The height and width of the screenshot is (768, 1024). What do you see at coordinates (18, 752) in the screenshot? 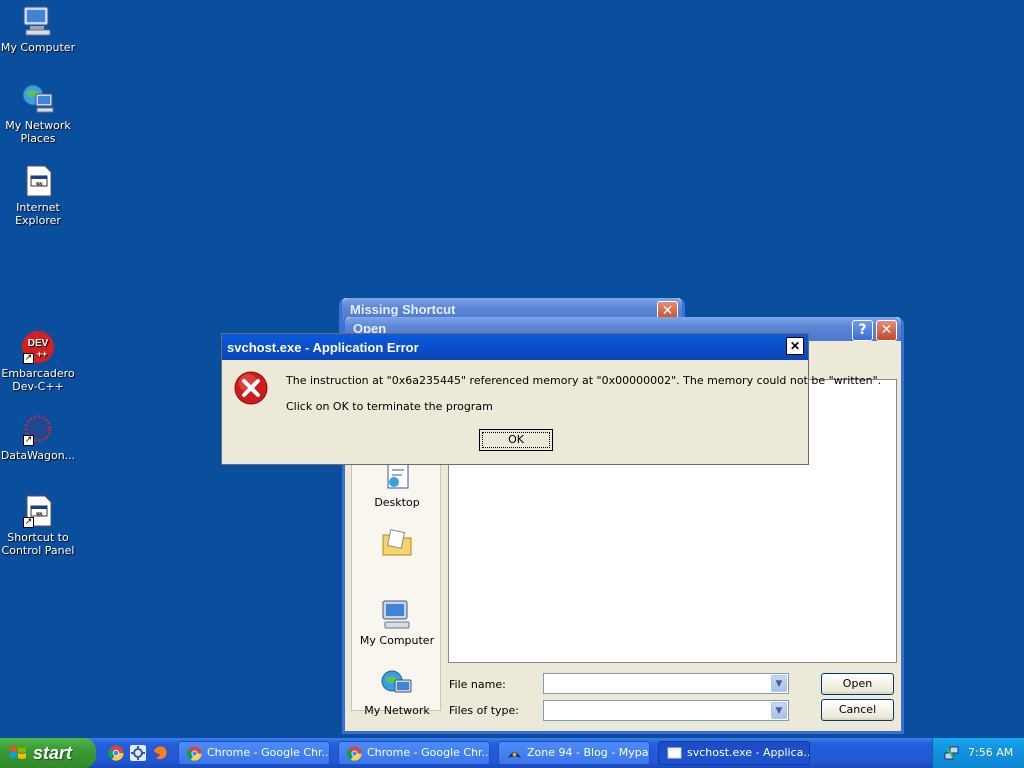
I see `windows-logo-icon` at bounding box center [18, 752].